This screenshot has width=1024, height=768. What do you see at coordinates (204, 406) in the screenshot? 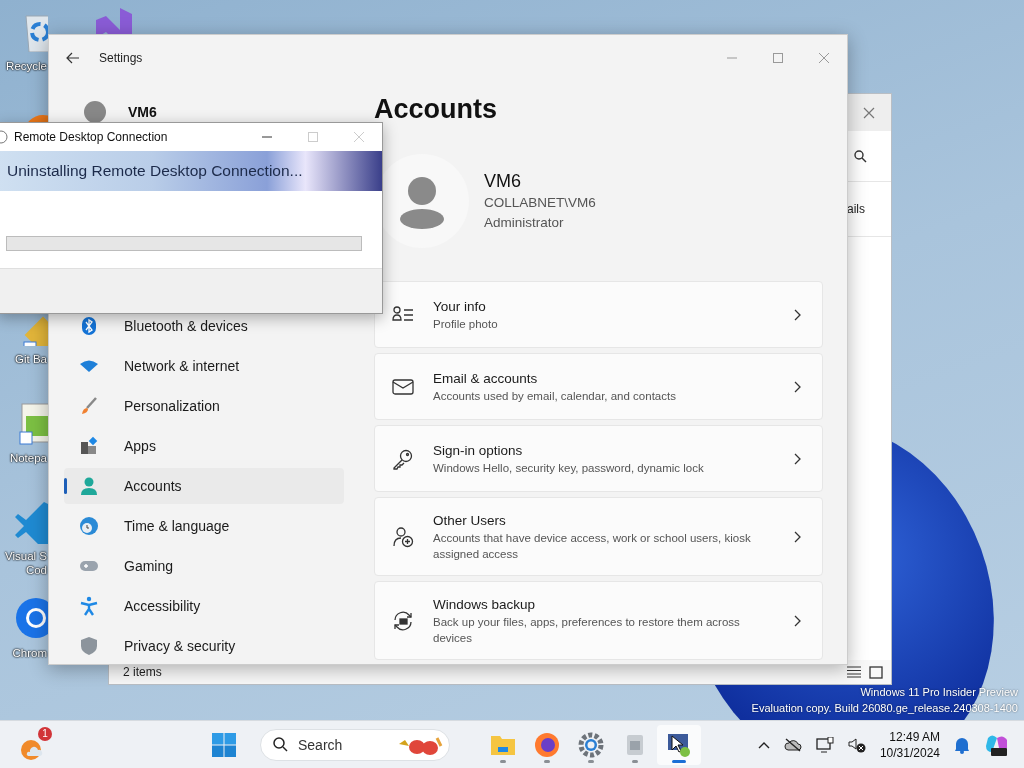
I see `nav-item: Personalization` at bounding box center [204, 406].